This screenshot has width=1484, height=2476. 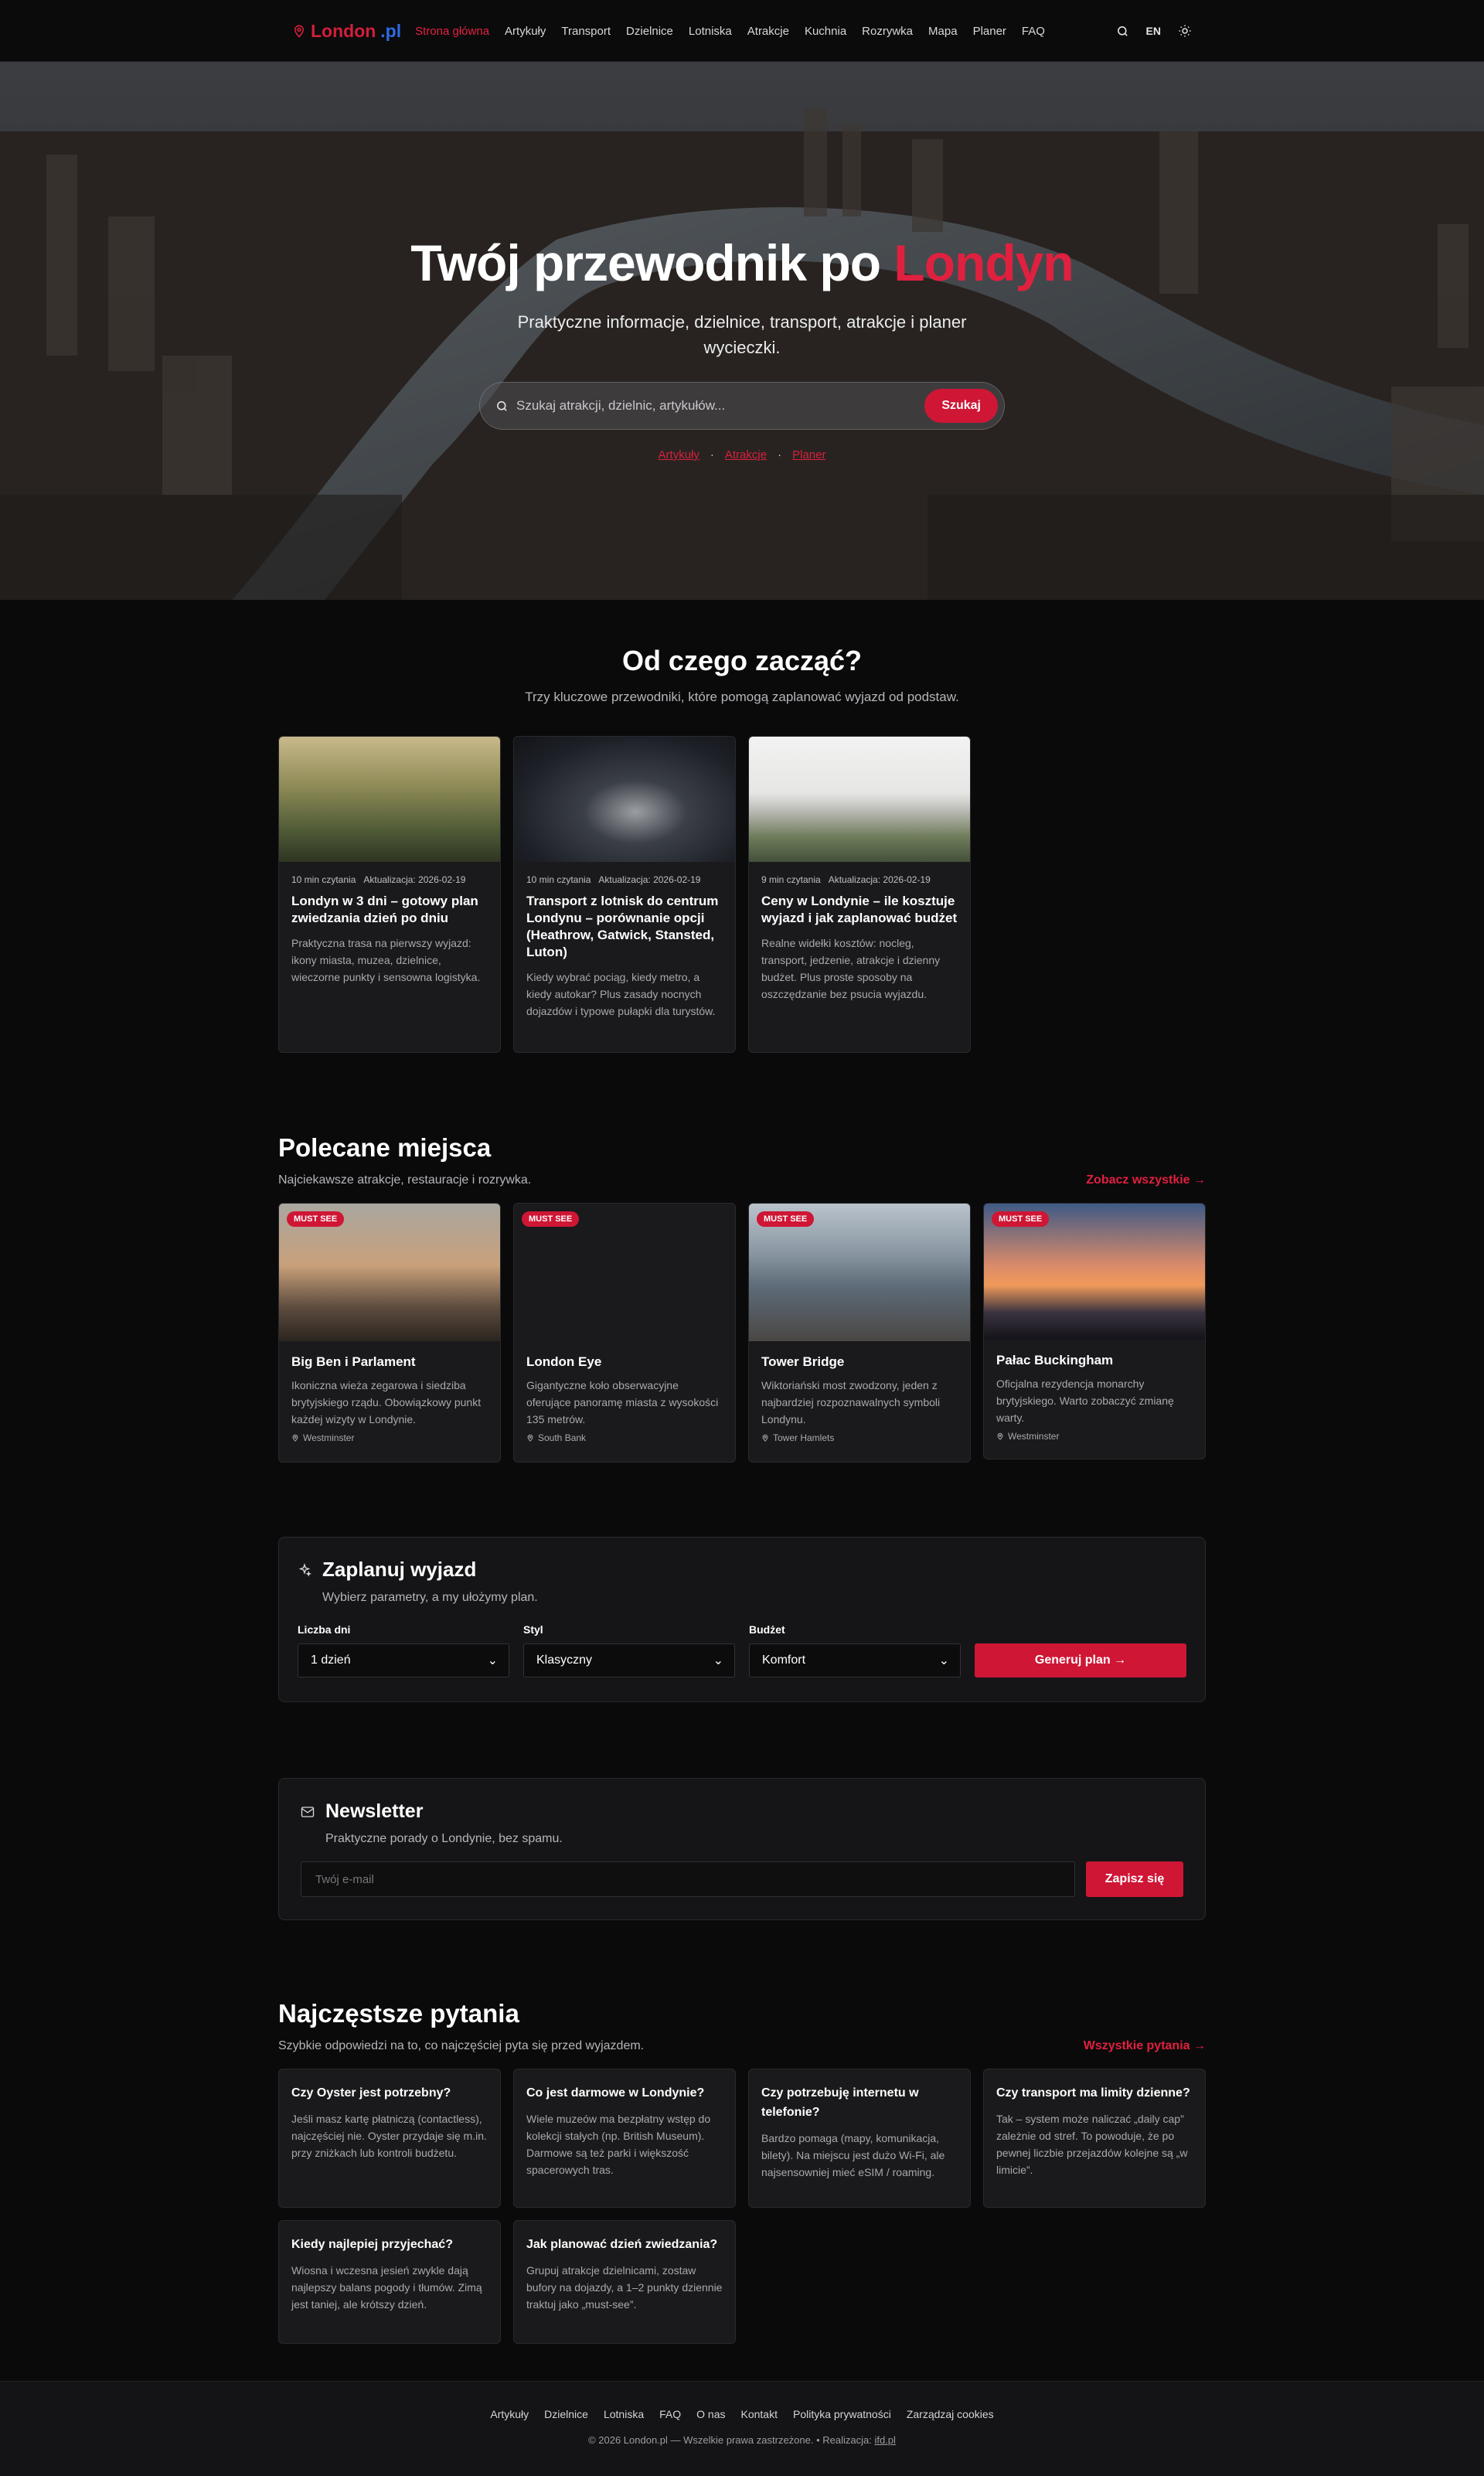 I want to click on footer-link-privacy: Polityka prywatności, so click(x=842, y=2414).